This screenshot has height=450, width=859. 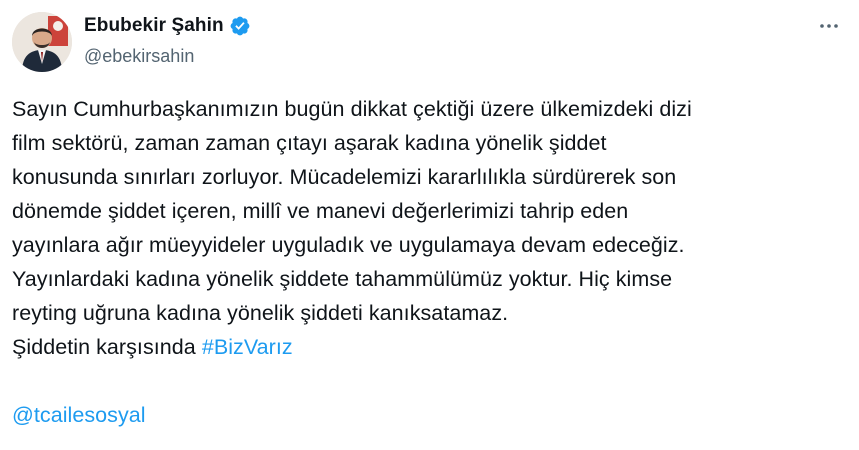 I want to click on handle: @ebekirsahin, so click(x=167, y=56).